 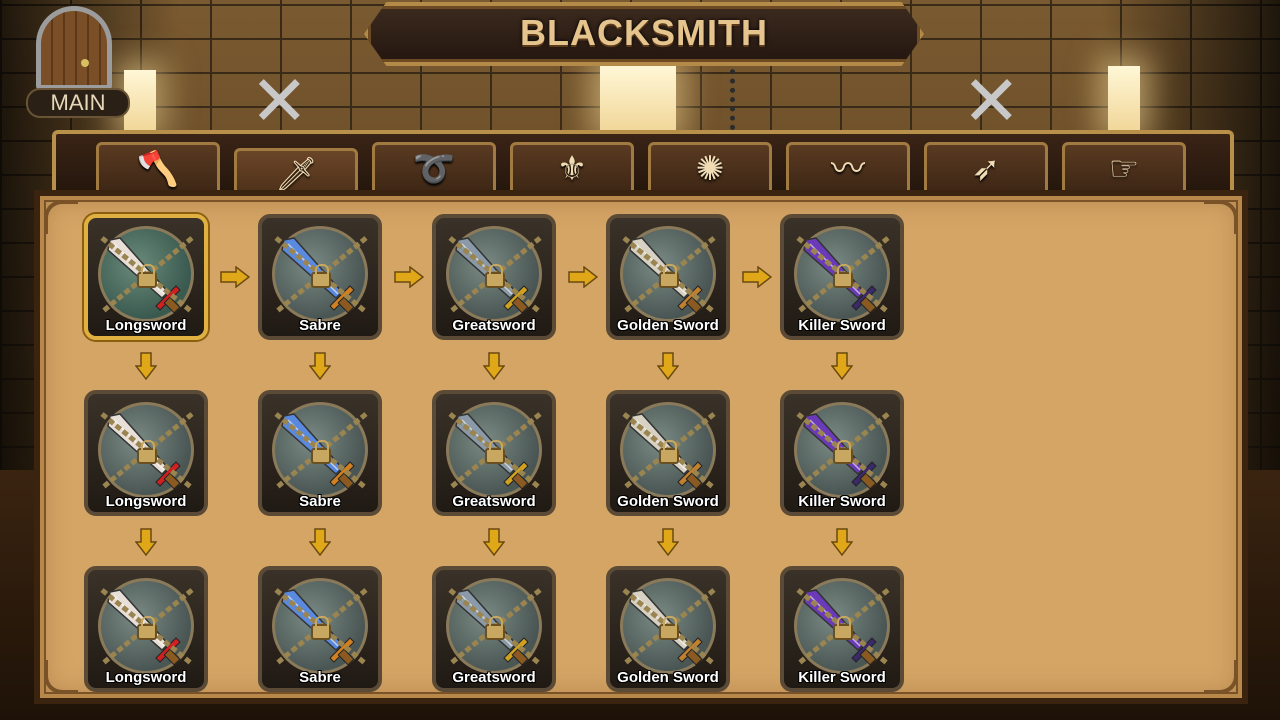 I want to click on title-plate: BLACKSMITH, so click(x=644, y=34).